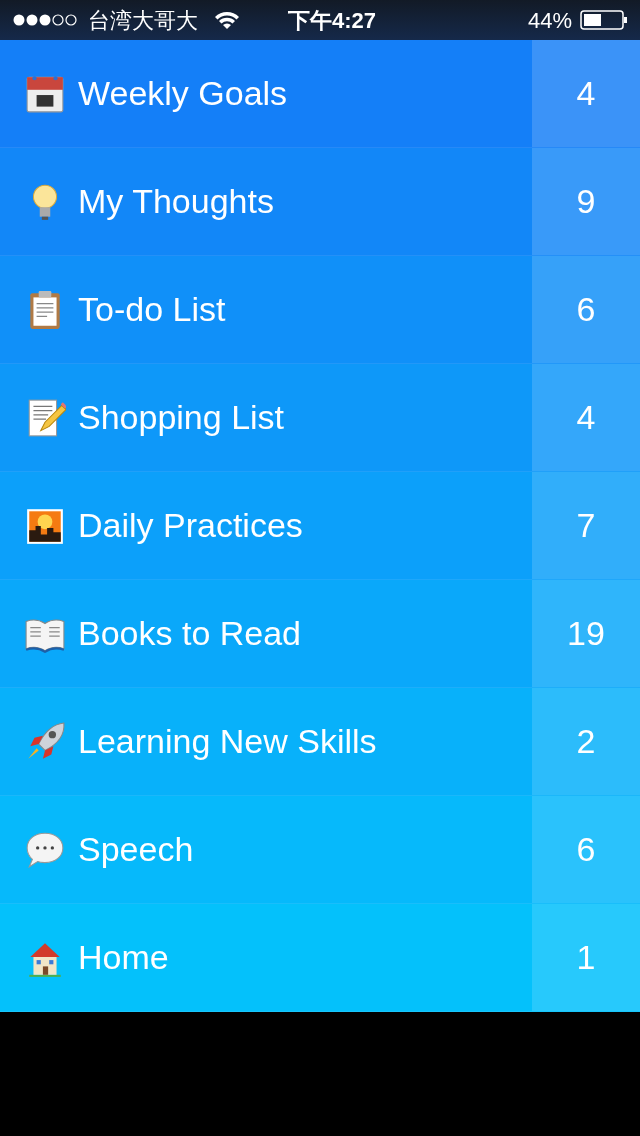  Describe the element at coordinates (604, 20) in the screenshot. I see `battery-icon` at that location.